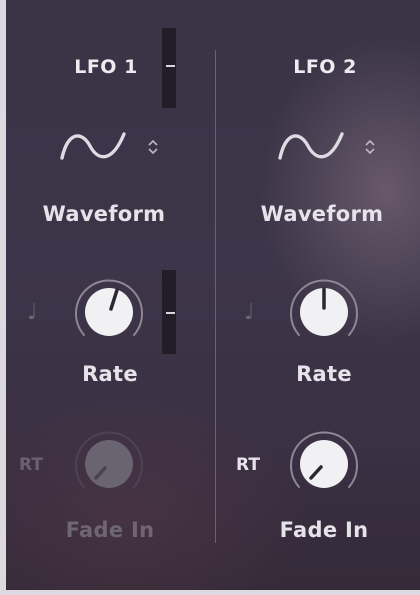  Describe the element at coordinates (104, 214) in the screenshot. I see `lfo1-waveform-label: Waveform` at that location.